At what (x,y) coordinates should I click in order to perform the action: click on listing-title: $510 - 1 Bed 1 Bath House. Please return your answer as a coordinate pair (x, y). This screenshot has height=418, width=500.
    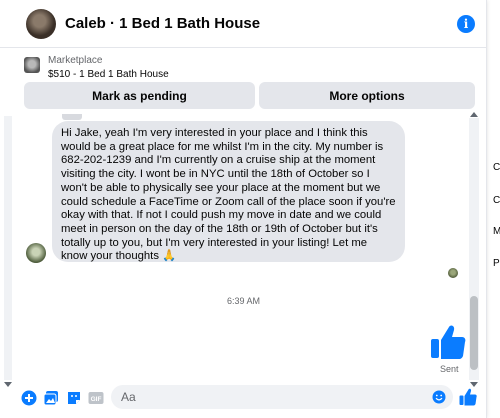
    Looking at the image, I should click on (108, 74).